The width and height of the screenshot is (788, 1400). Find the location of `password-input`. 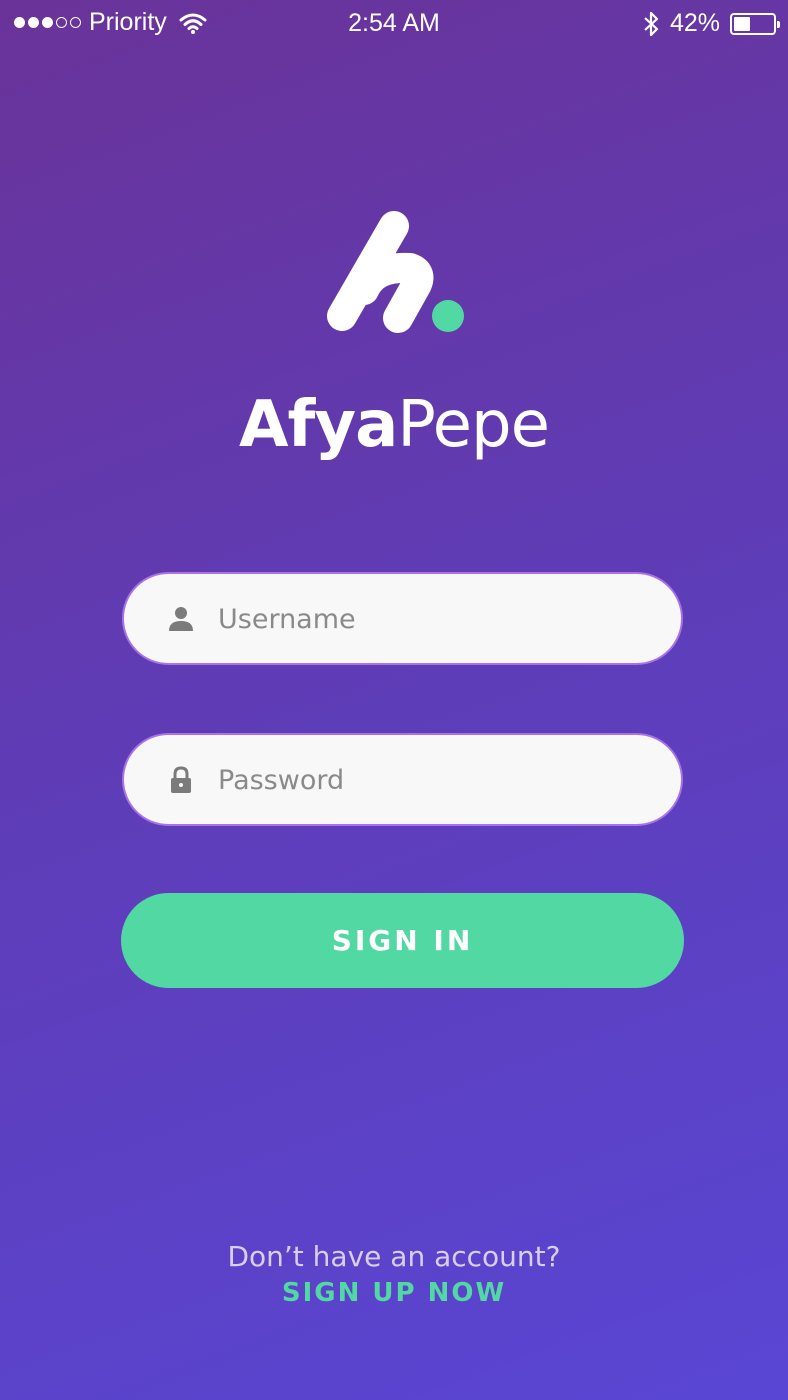

password-input is located at coordinates (438, 780).